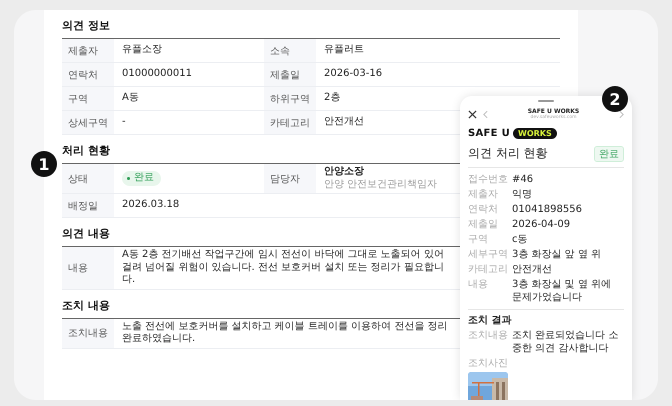  What do you see at coordinates (488, 269) in the screenshot?
I see `field-label: 카테고리` at bounding box center [488, 269].